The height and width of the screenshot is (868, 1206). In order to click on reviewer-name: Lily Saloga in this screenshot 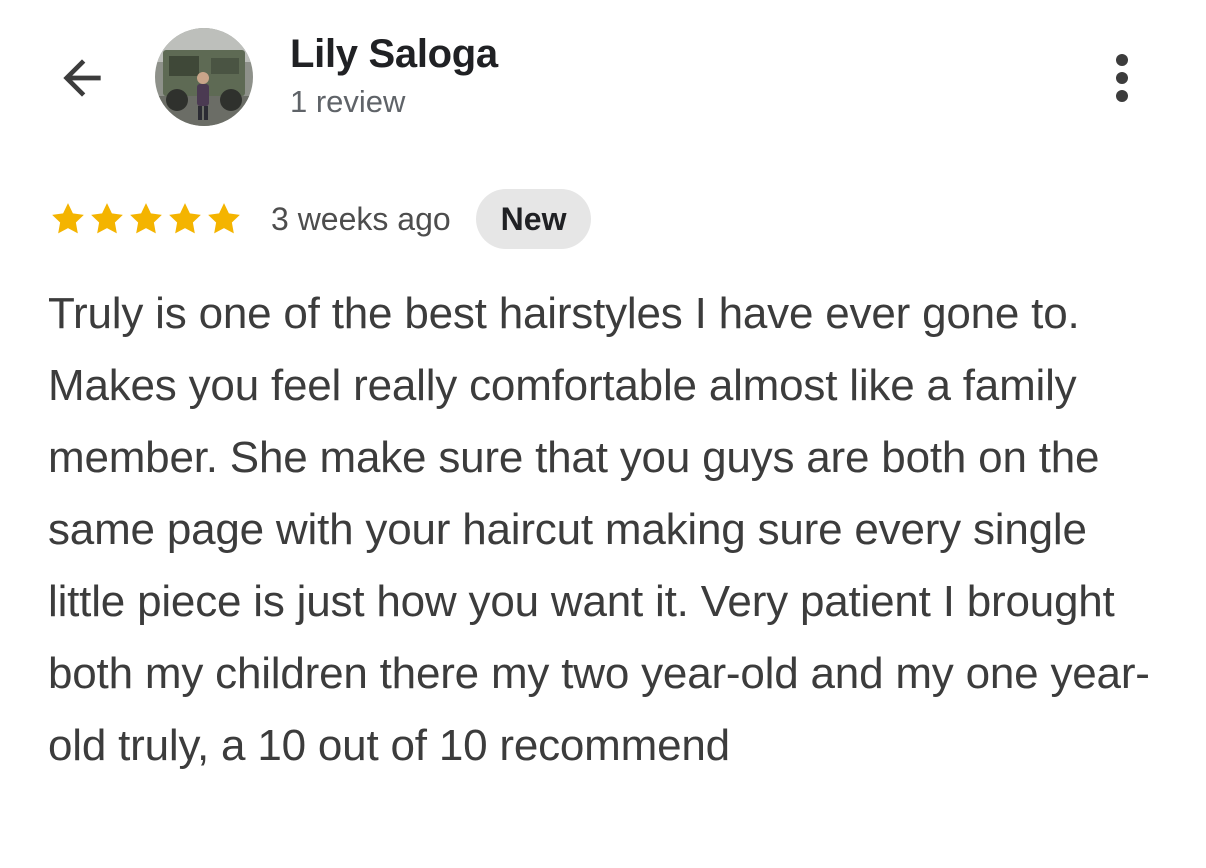, I will do `click(394, 54)`.